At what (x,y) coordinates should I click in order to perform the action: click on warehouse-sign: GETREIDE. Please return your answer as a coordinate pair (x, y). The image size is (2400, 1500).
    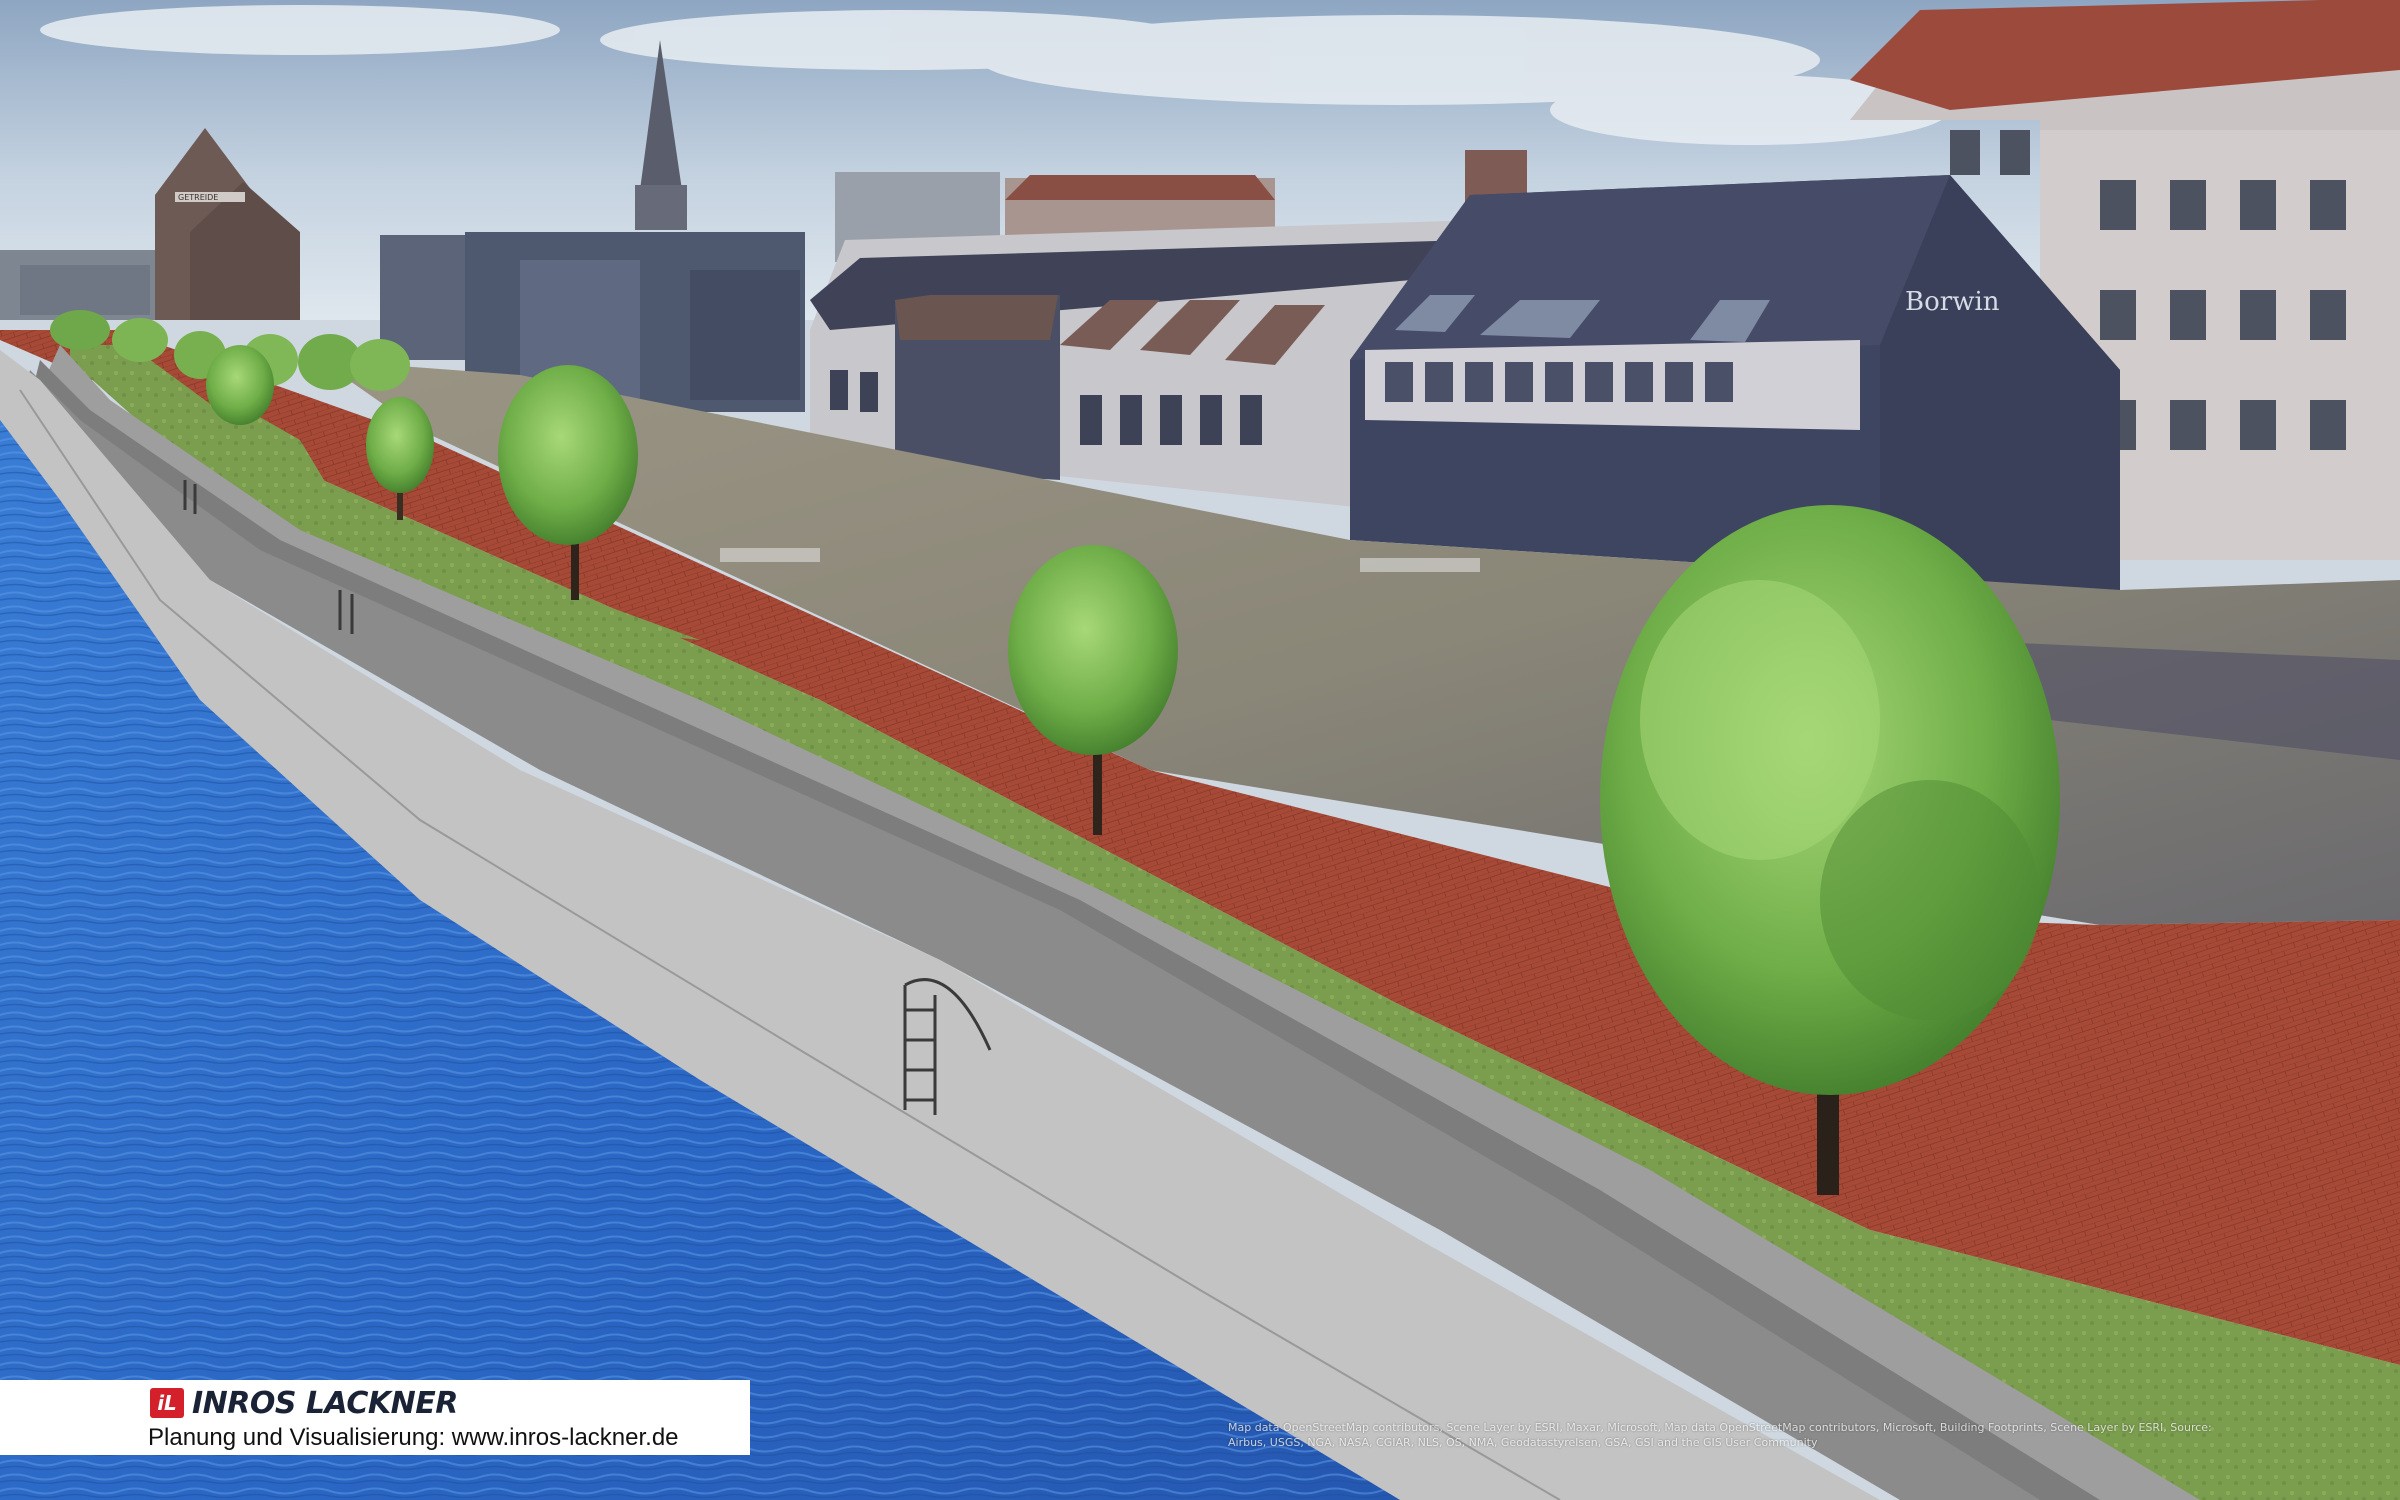
    Looking at the image, I should click on (198, 197).